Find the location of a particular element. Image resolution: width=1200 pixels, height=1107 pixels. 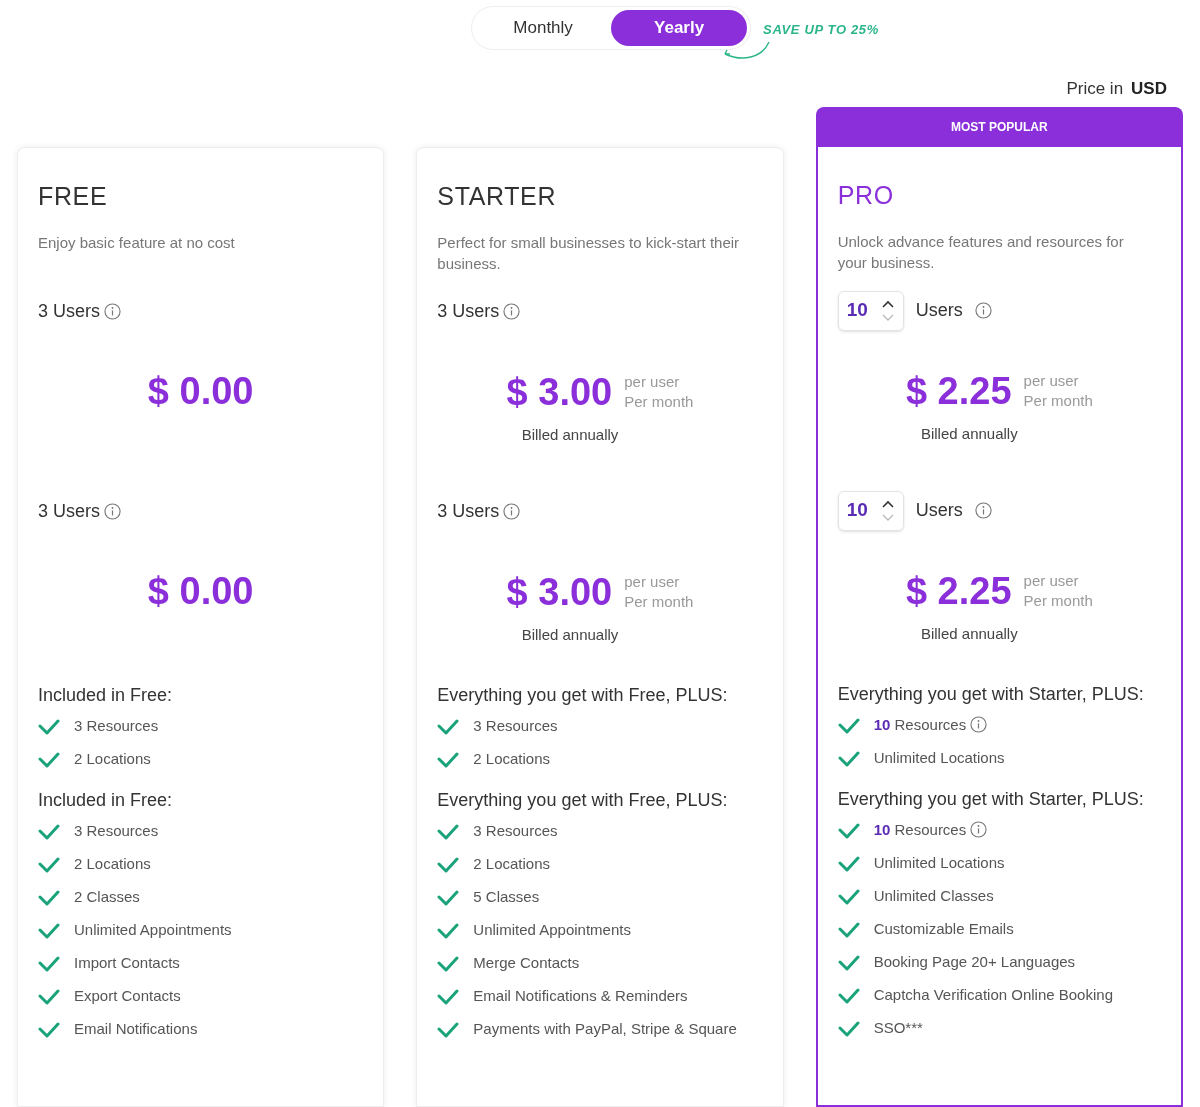

save-note: SAVE UP TO 25% is located at coordinates (821, 30).